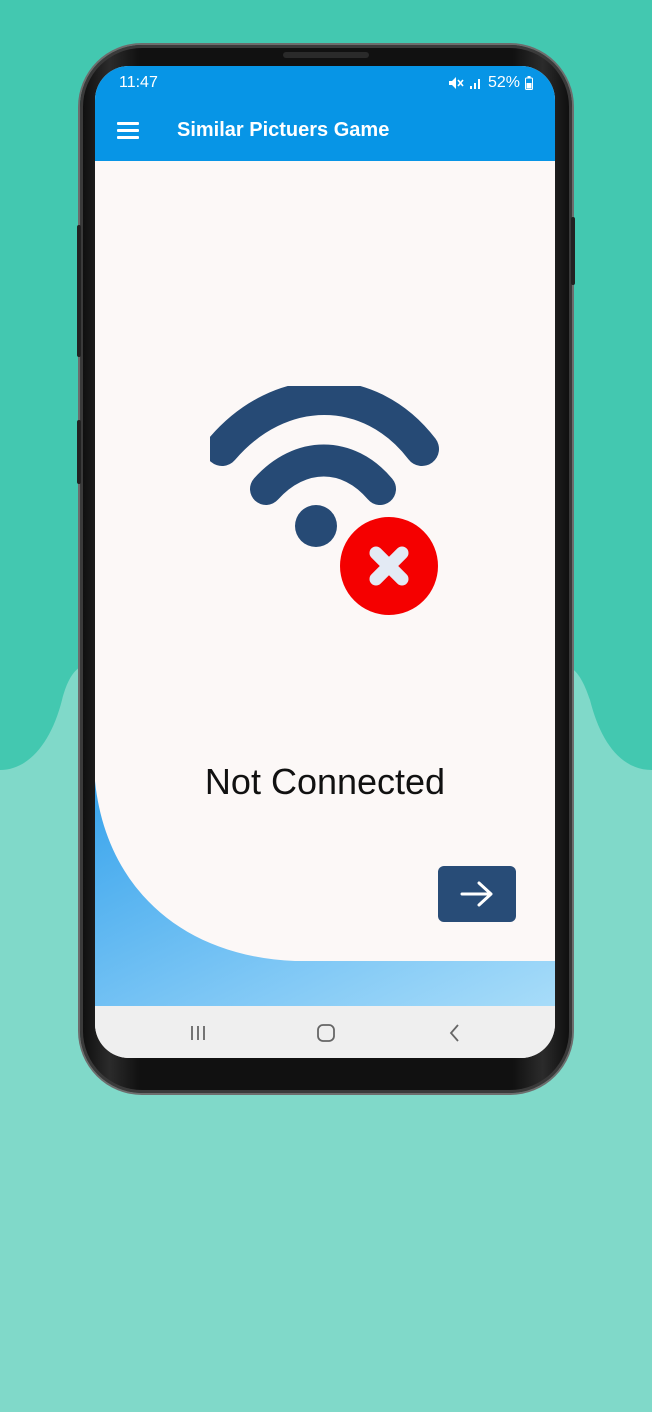 The height and width of the screenshot is (1412, 652). What do you see at coordinates (474, 84) in the screenshot?
I see `signal-icon` at bounding box center [474, 84].